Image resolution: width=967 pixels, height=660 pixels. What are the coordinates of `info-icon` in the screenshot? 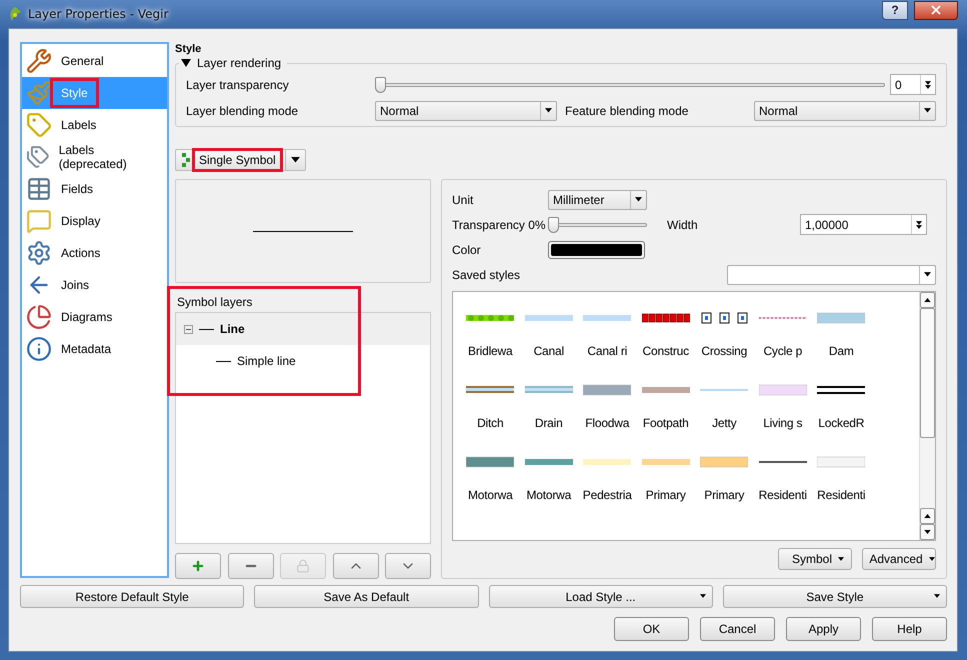 It's located at (39, 349).